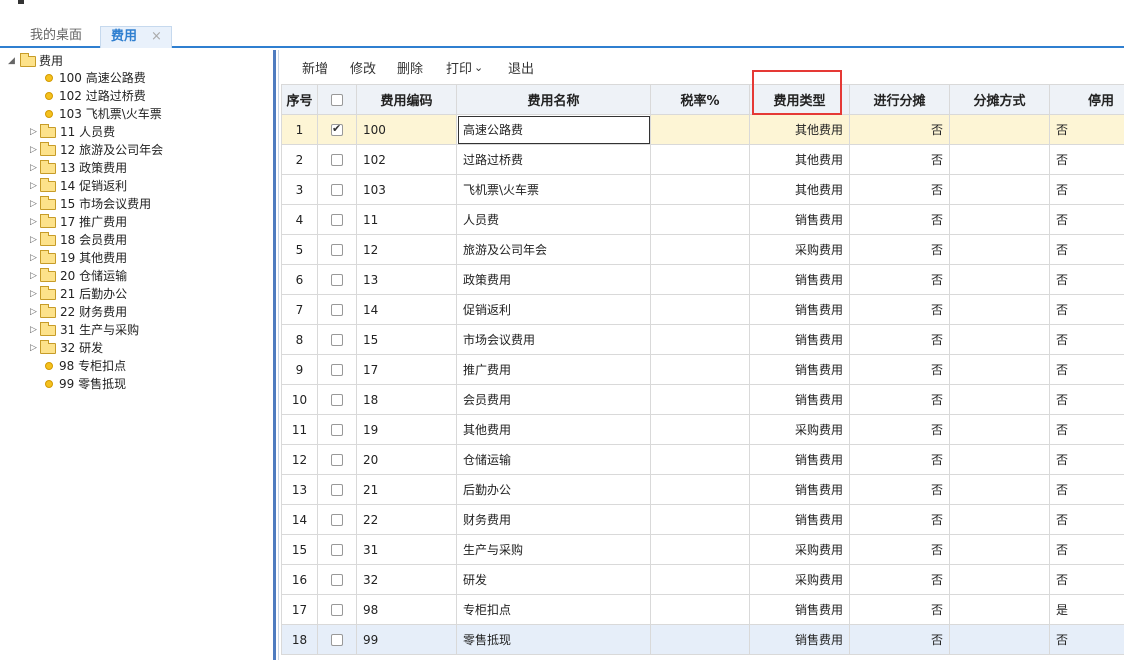 This screenshot has width=1124, height=660. I want to click on table-row: 10 18 会员费用 销售费用否否, so click(702, 399).